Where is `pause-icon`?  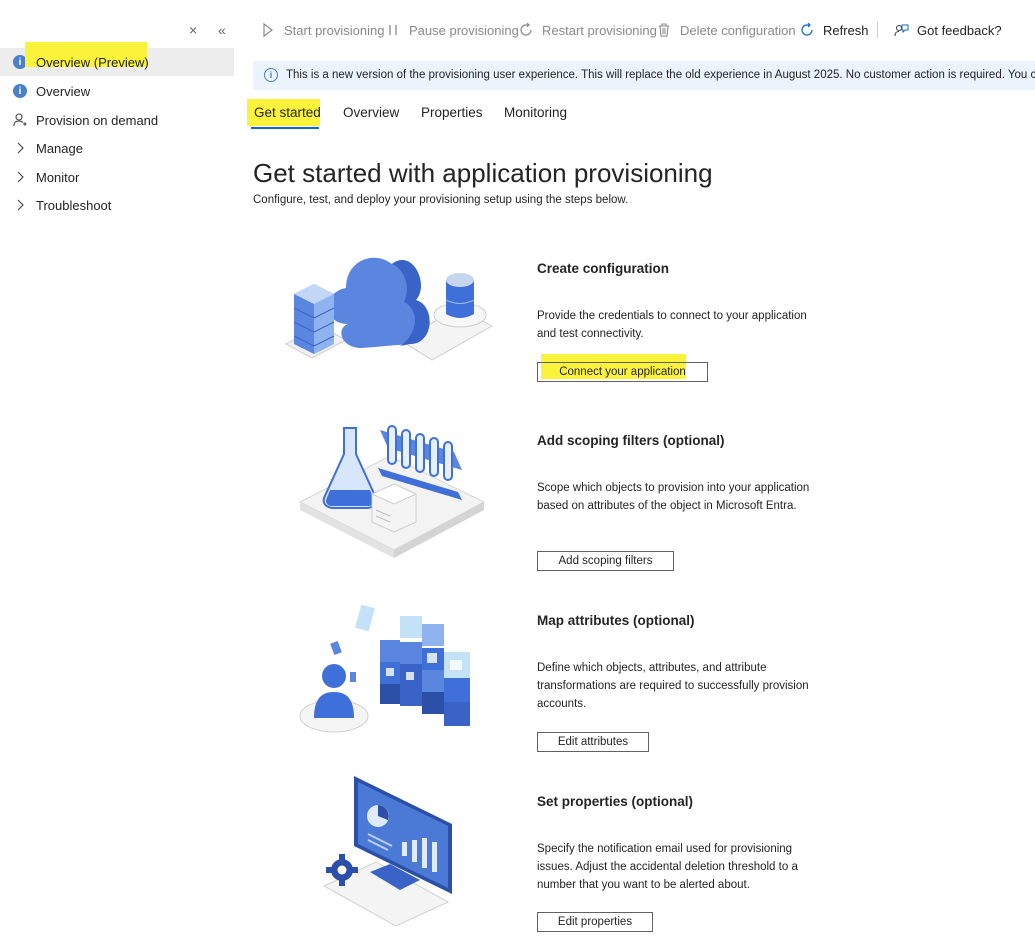
pause-icon is located at coordinates (393, 30).